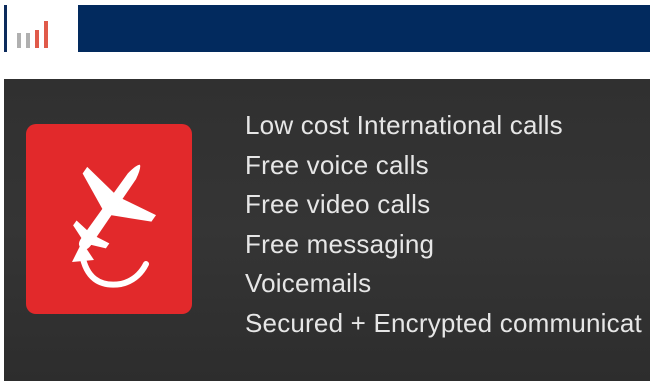 This screenshot has height=381, width=650. Describe the element at coordinates (443, 322) in the screenshot. I see `feature-item: Secured + Encrypted communicat` at that location.